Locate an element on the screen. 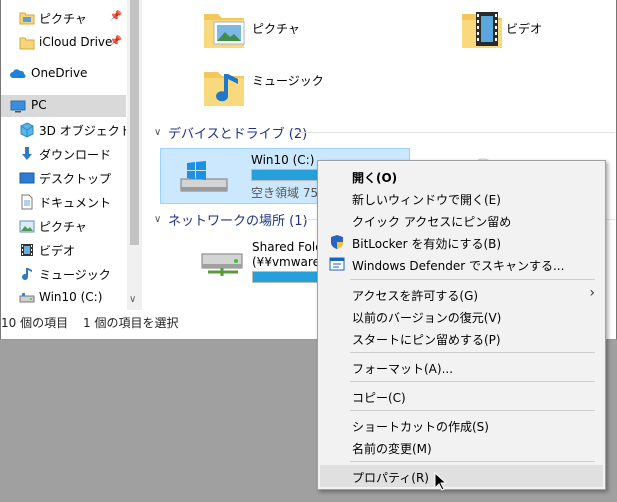  group-header-devices: ∨ デバイスとドライブ (2) is located at coordinates (230, 132).